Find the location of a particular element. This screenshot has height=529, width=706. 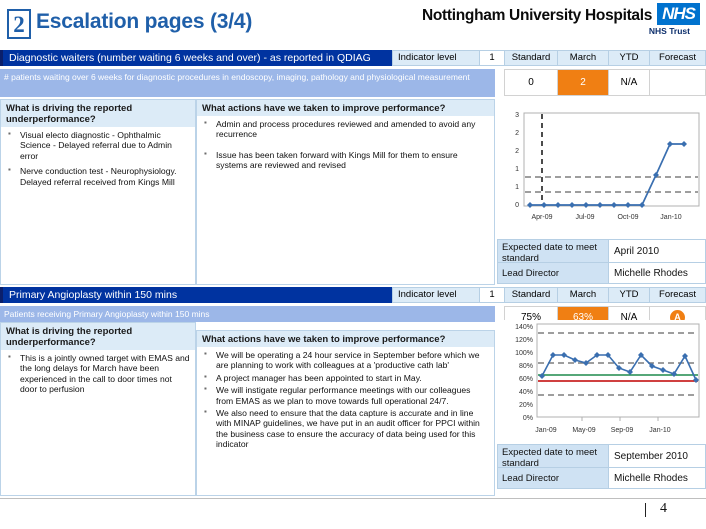

section1-expected-date-value: April 2010 is located at coordinates (657, 251).